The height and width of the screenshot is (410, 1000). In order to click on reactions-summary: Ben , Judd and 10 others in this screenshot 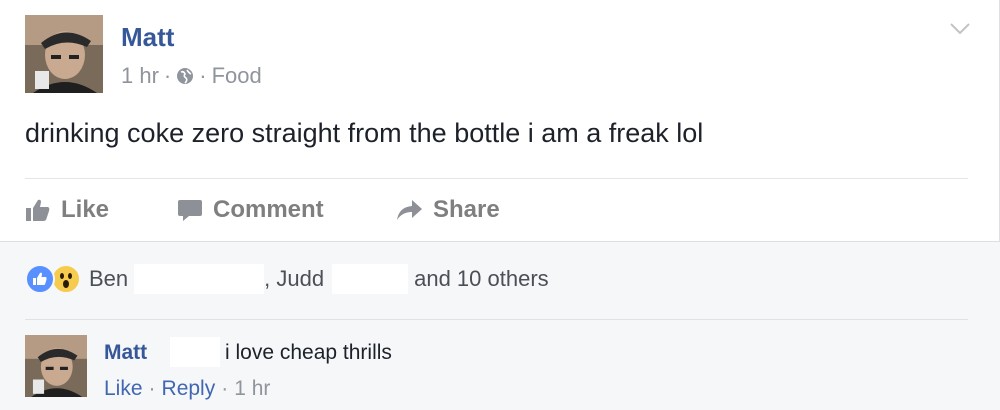, I will do `click(287, 279)`.